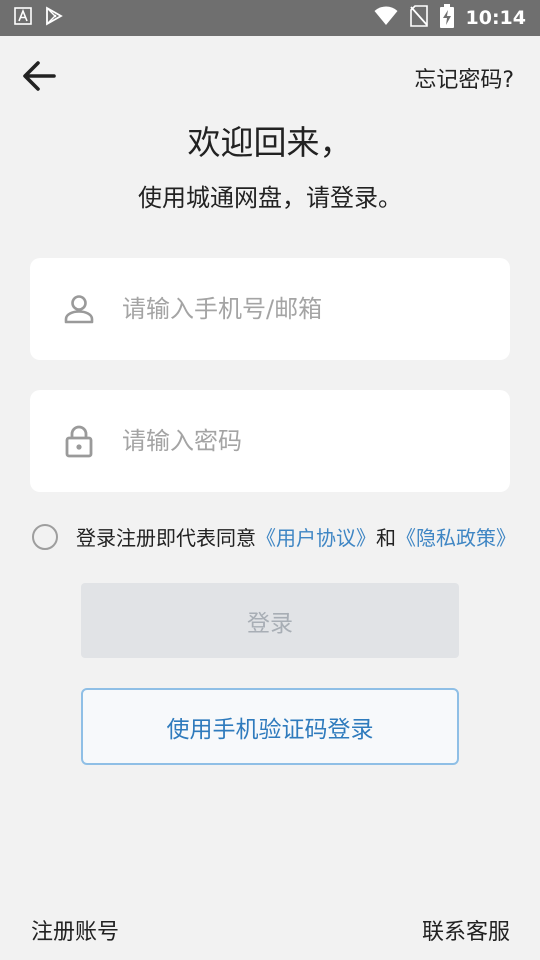 This screenshot has height=960, width=540. What do you see at coordinates (418, 18) in the screenshot?
I see `no-sim-icon` at bounding box center [418, 18].